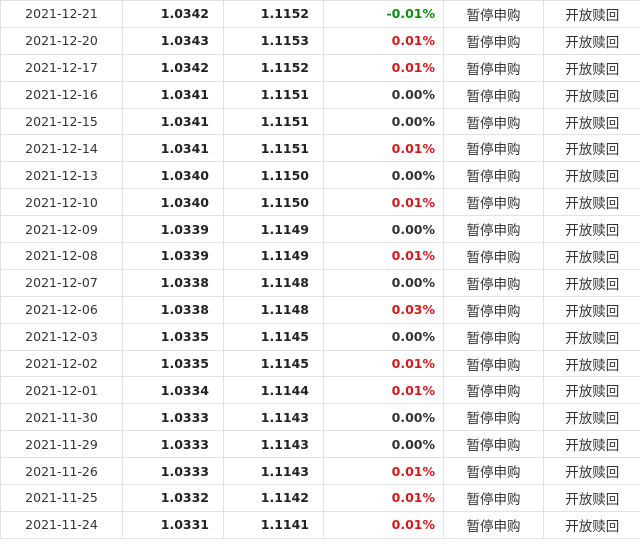 This screenshot has height=560, width=640. What do you see at coordinates (61, 229) in the screenshot?
I see `nav-date-cell: 2021-12-09` at bounding box center [61, 229].